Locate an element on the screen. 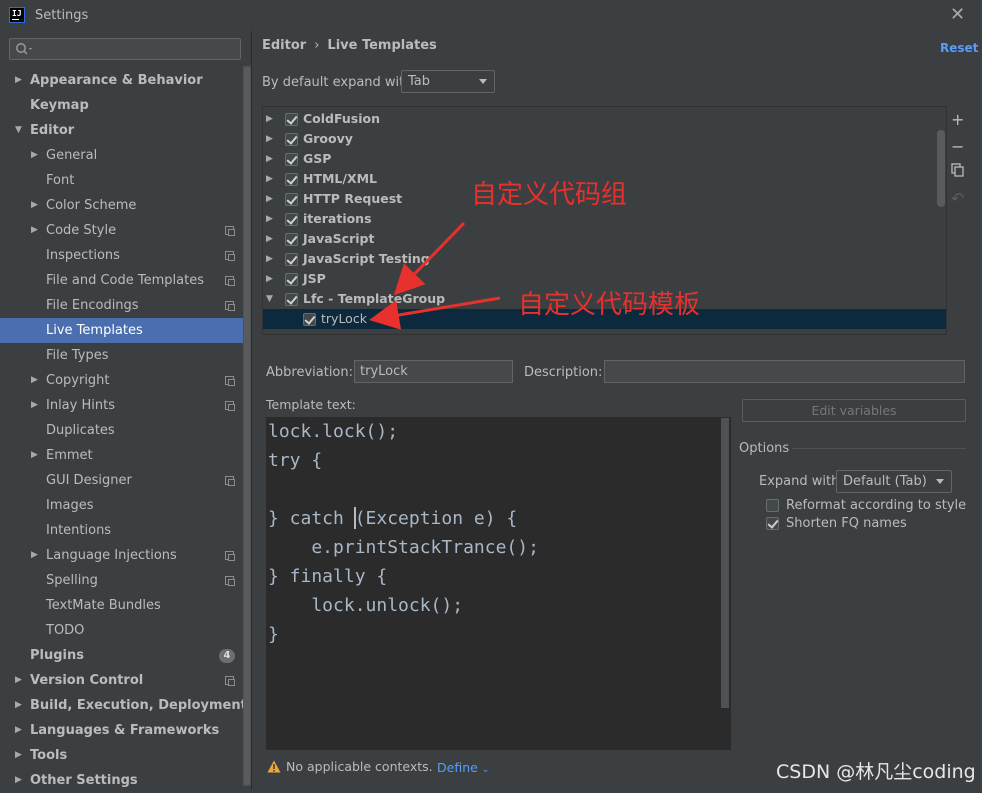 The height and width of the screenshot is (793, 982). sidebar-item: ▶ Inlay Hints is located at coordinates (121, 405).